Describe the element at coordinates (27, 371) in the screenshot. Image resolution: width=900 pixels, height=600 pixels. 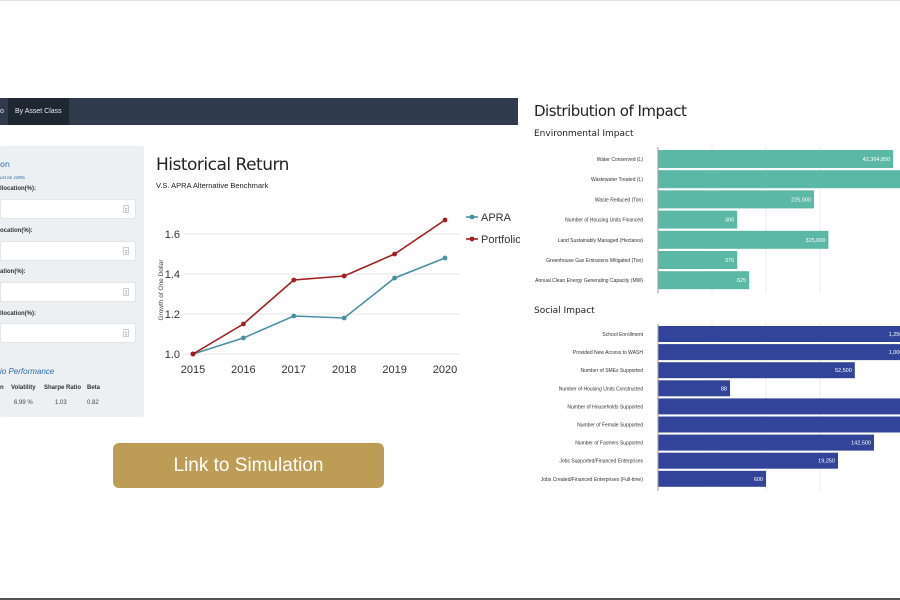
I see `performance-title: io Performance` at that location.